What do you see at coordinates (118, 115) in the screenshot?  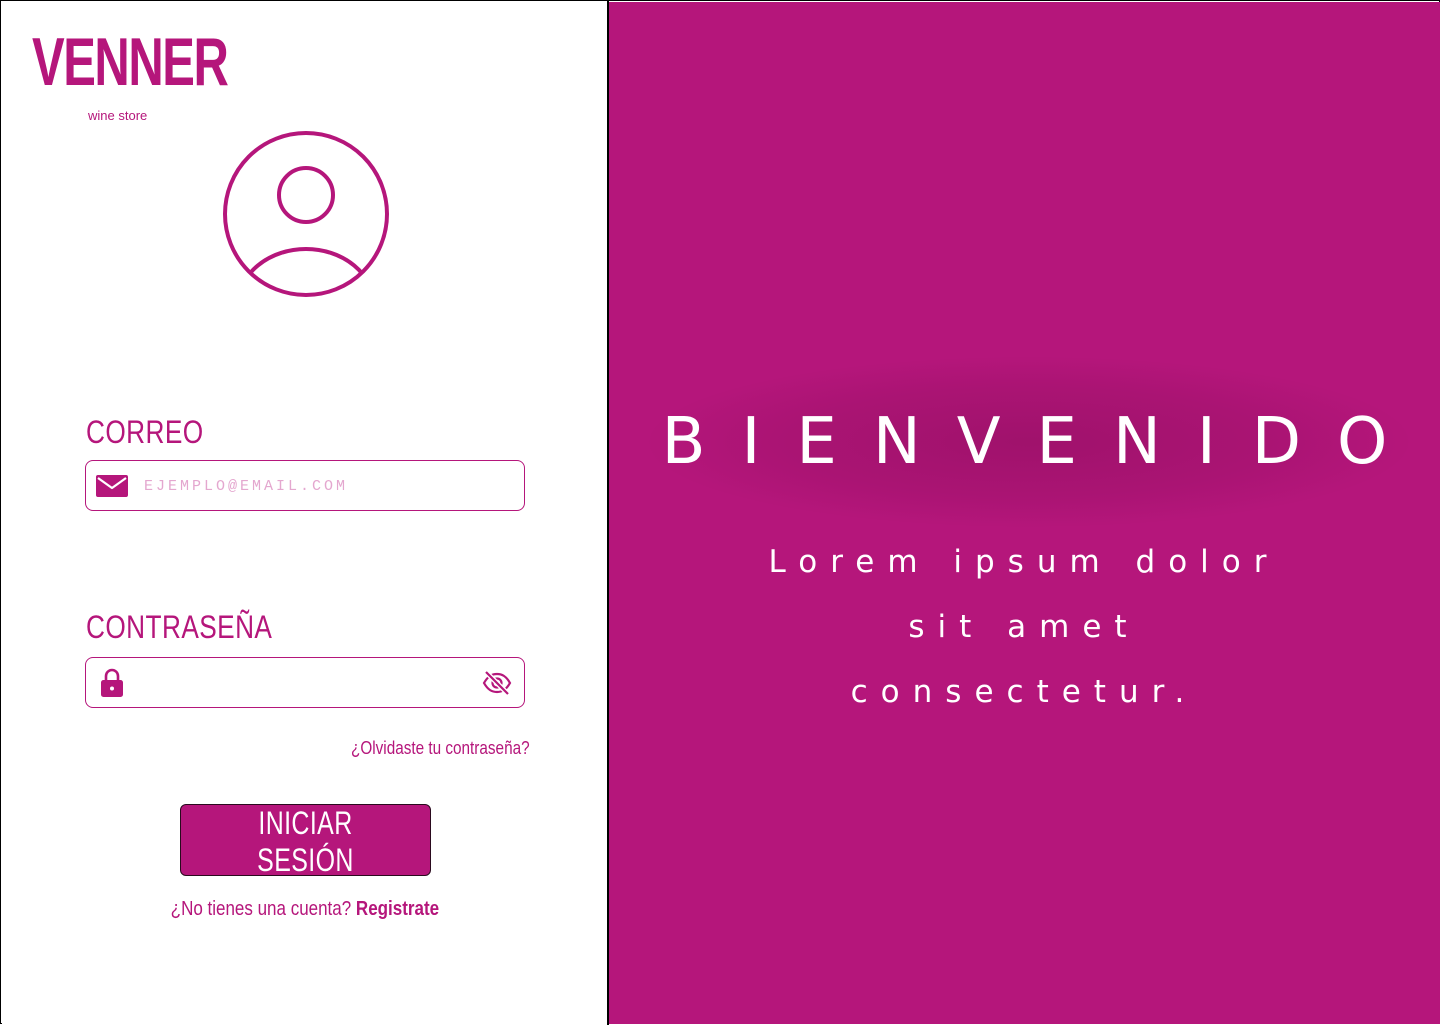 I see `brand-tagline: wine store` at bounding box center [118, 115].